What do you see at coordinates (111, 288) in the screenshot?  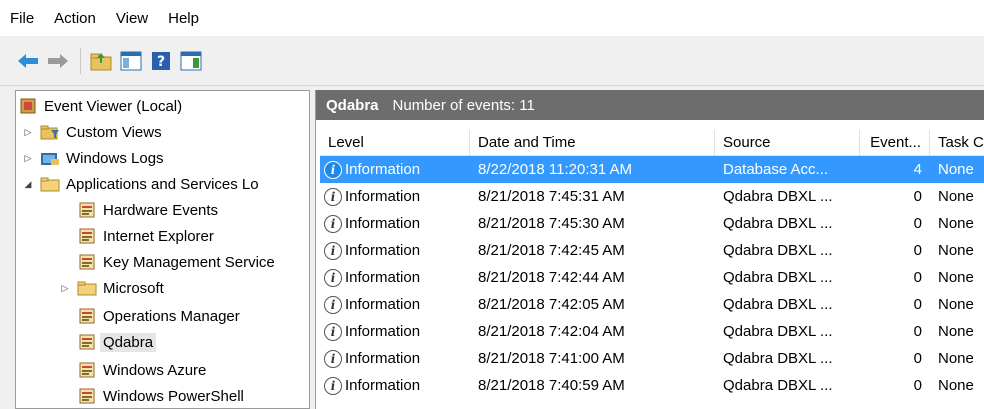 I see `tree-item-microsoft: ▷ Microsoft` at bounding box center [111, 288].